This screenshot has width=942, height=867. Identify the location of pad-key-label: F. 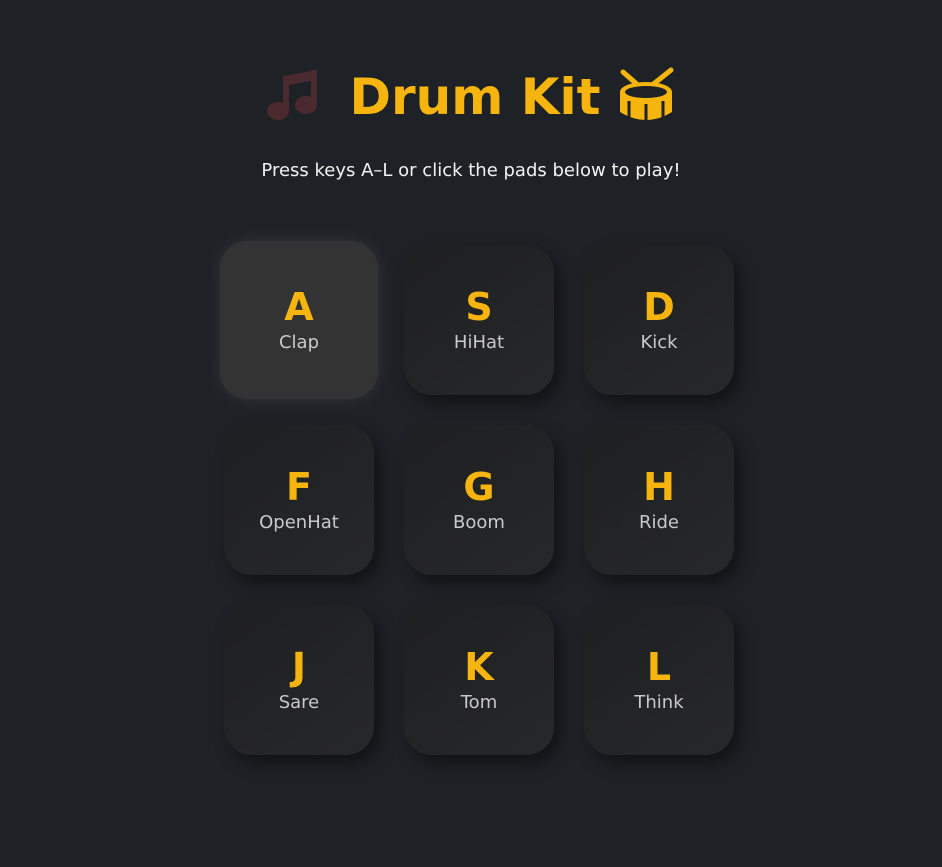
(299, 487).